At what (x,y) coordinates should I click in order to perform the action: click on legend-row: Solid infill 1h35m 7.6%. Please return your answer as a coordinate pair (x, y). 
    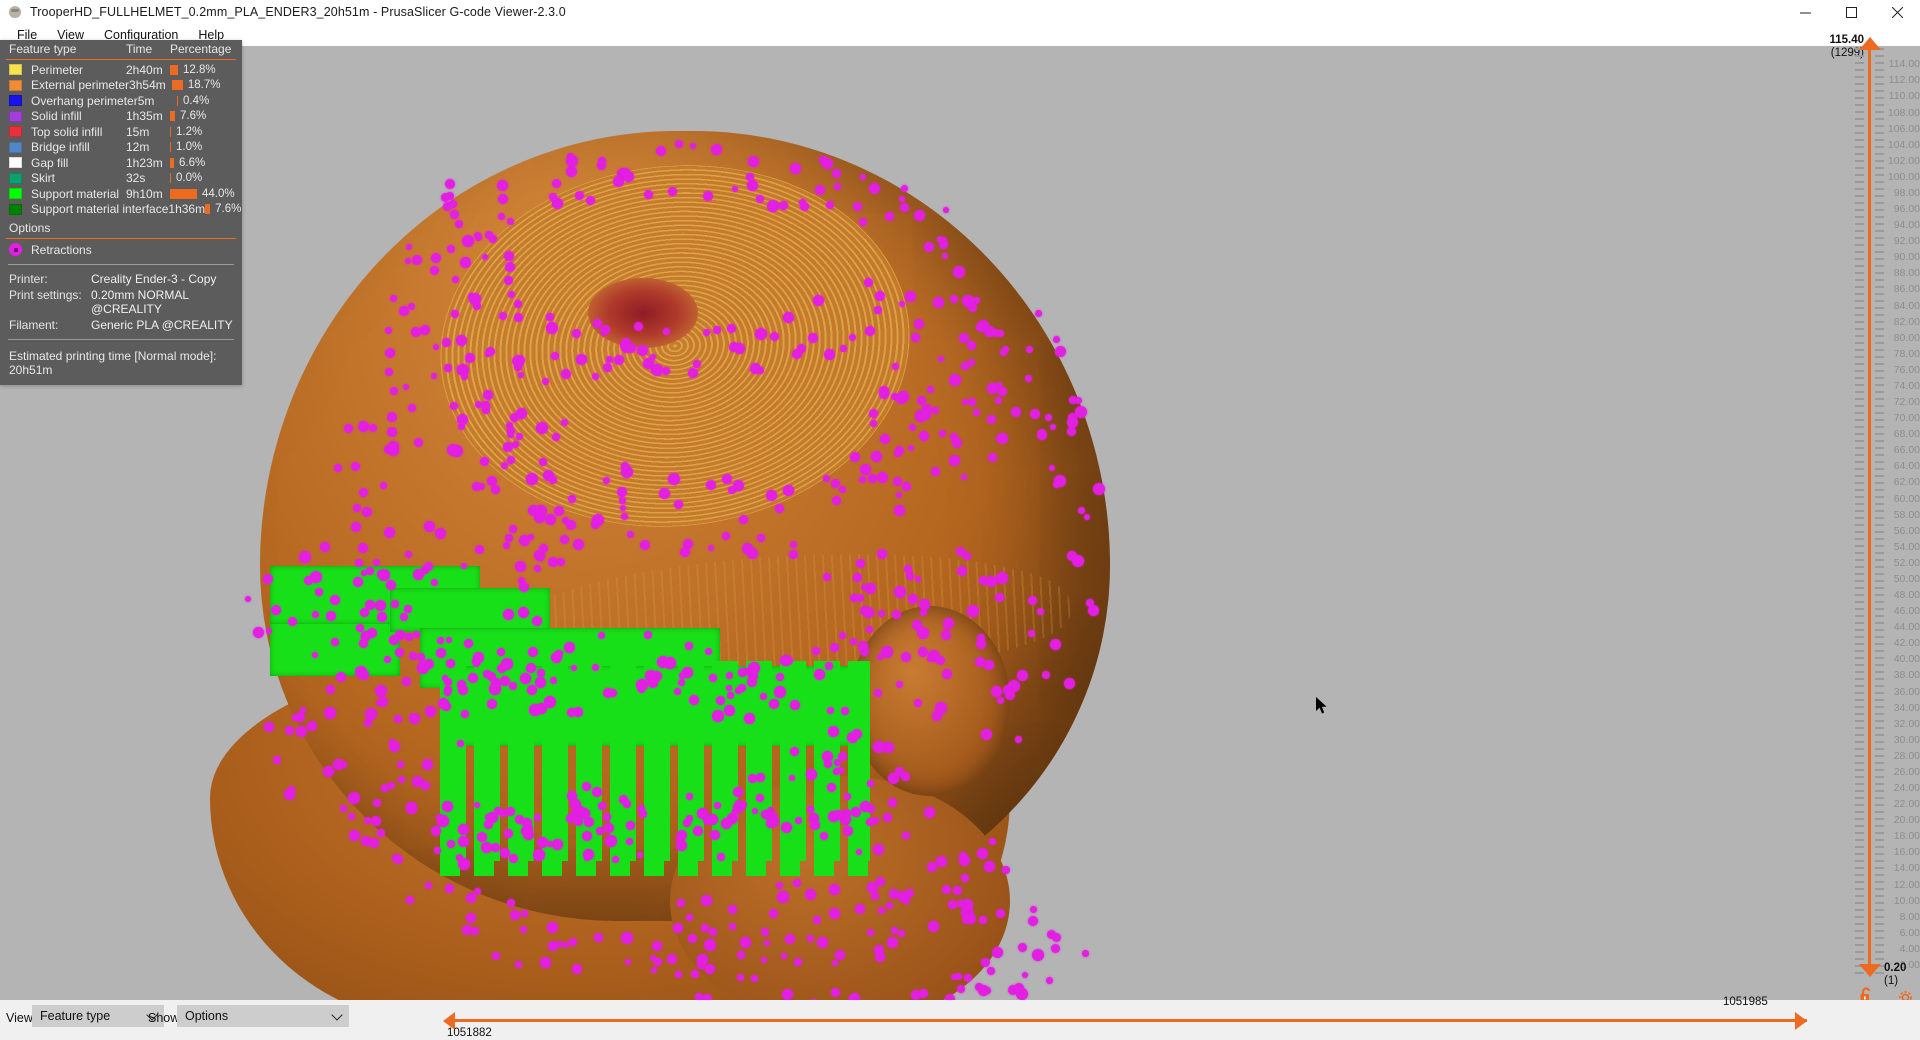
    Looking at the image, I should click on (121, 117).